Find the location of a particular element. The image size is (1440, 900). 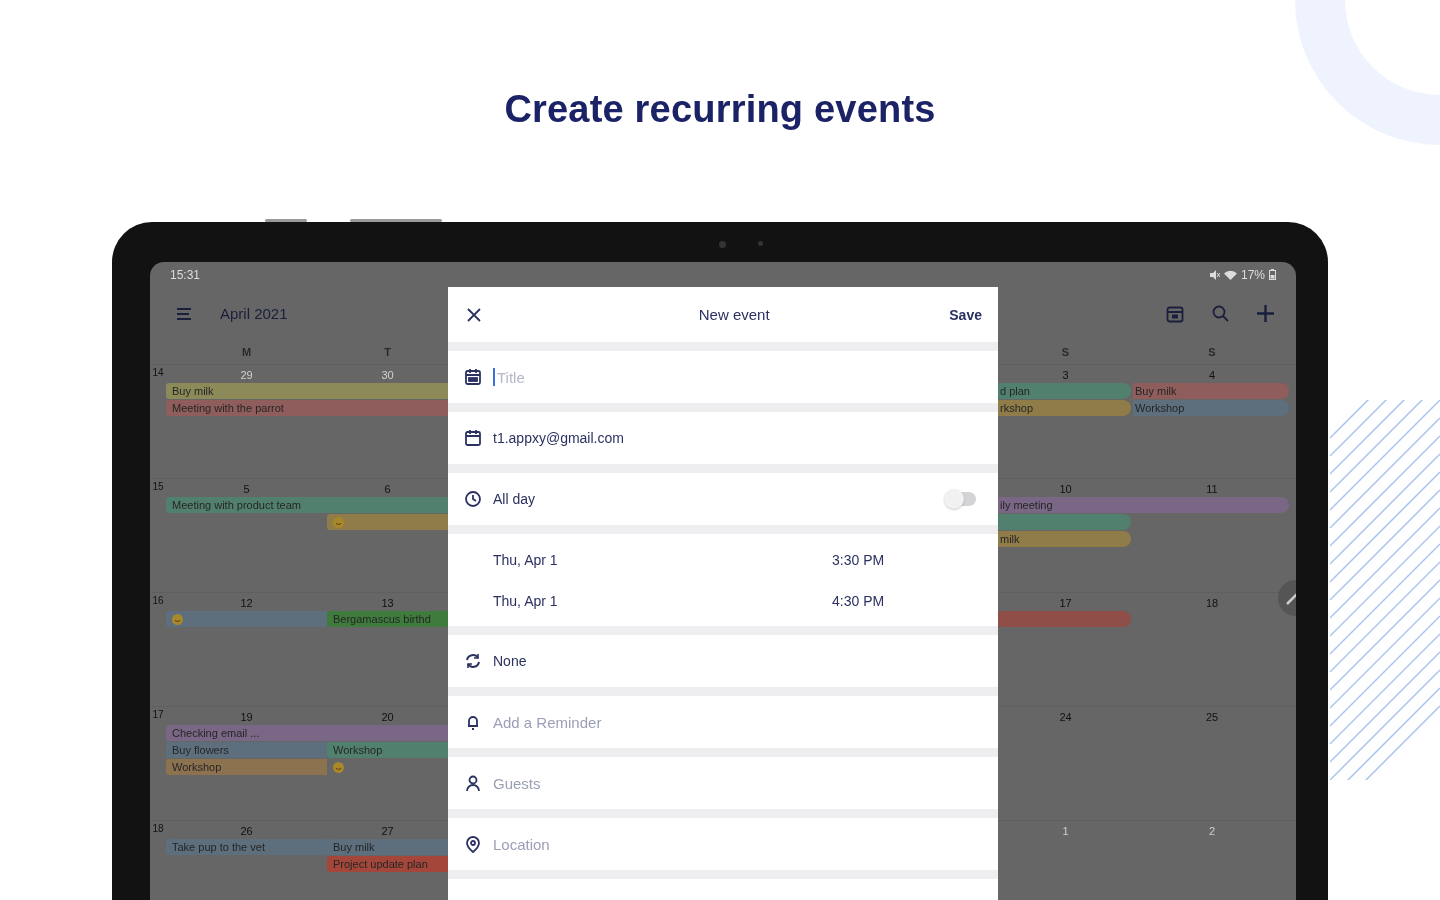

day-number: 13 is located at coordinates (387, 603).